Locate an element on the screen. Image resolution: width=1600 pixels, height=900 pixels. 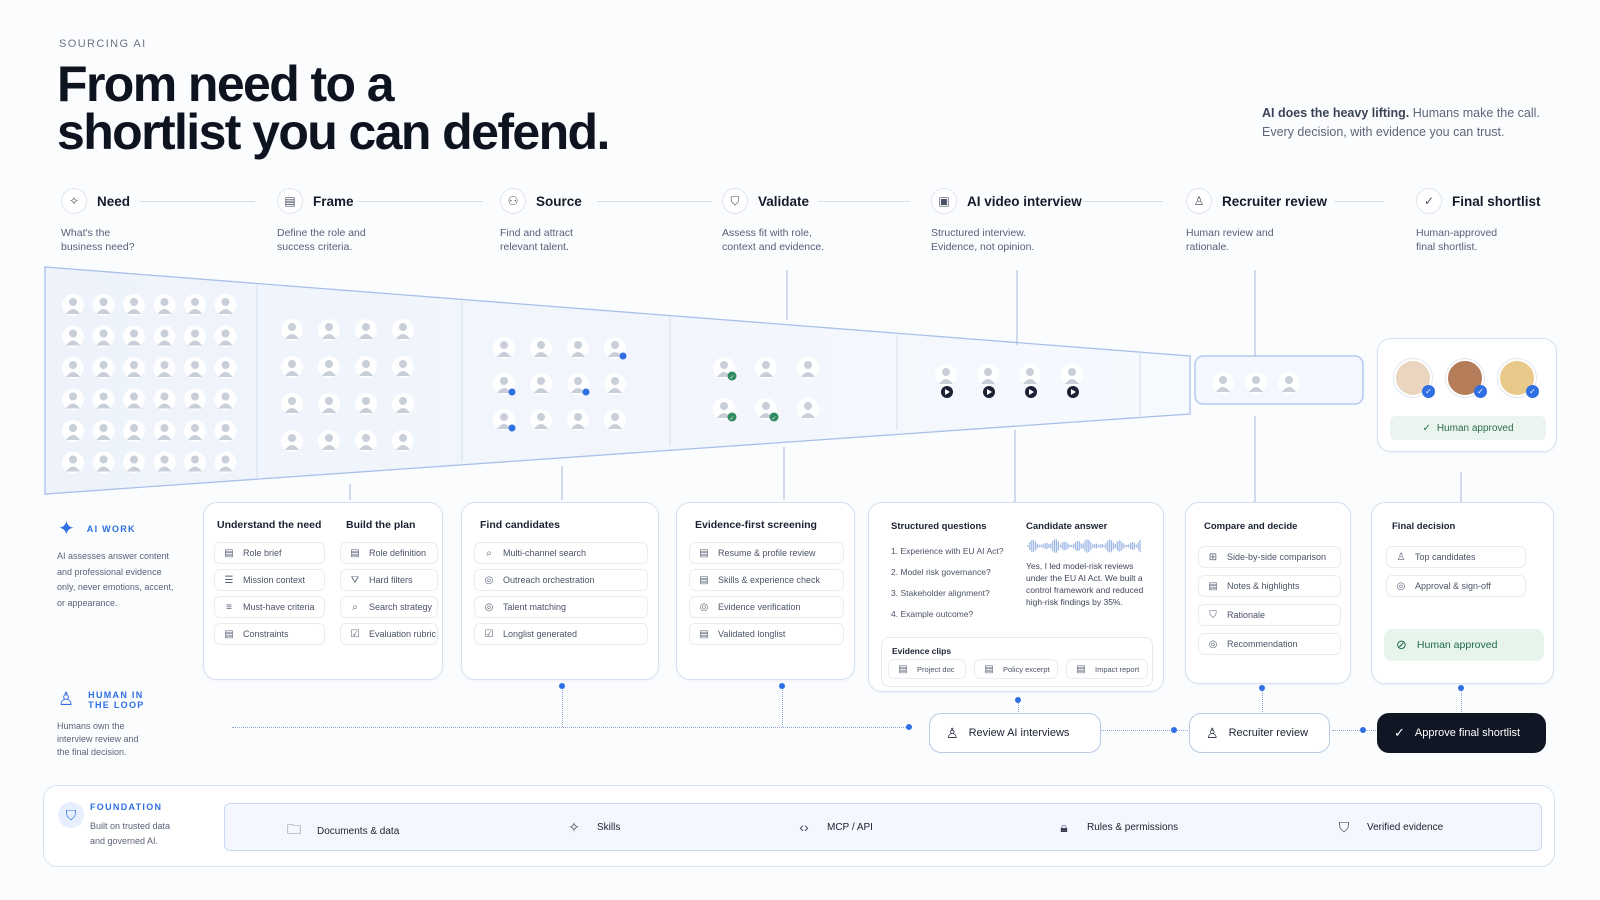
list-item: ◎ Approval & sign-off is located at coordinates (1456, 586).